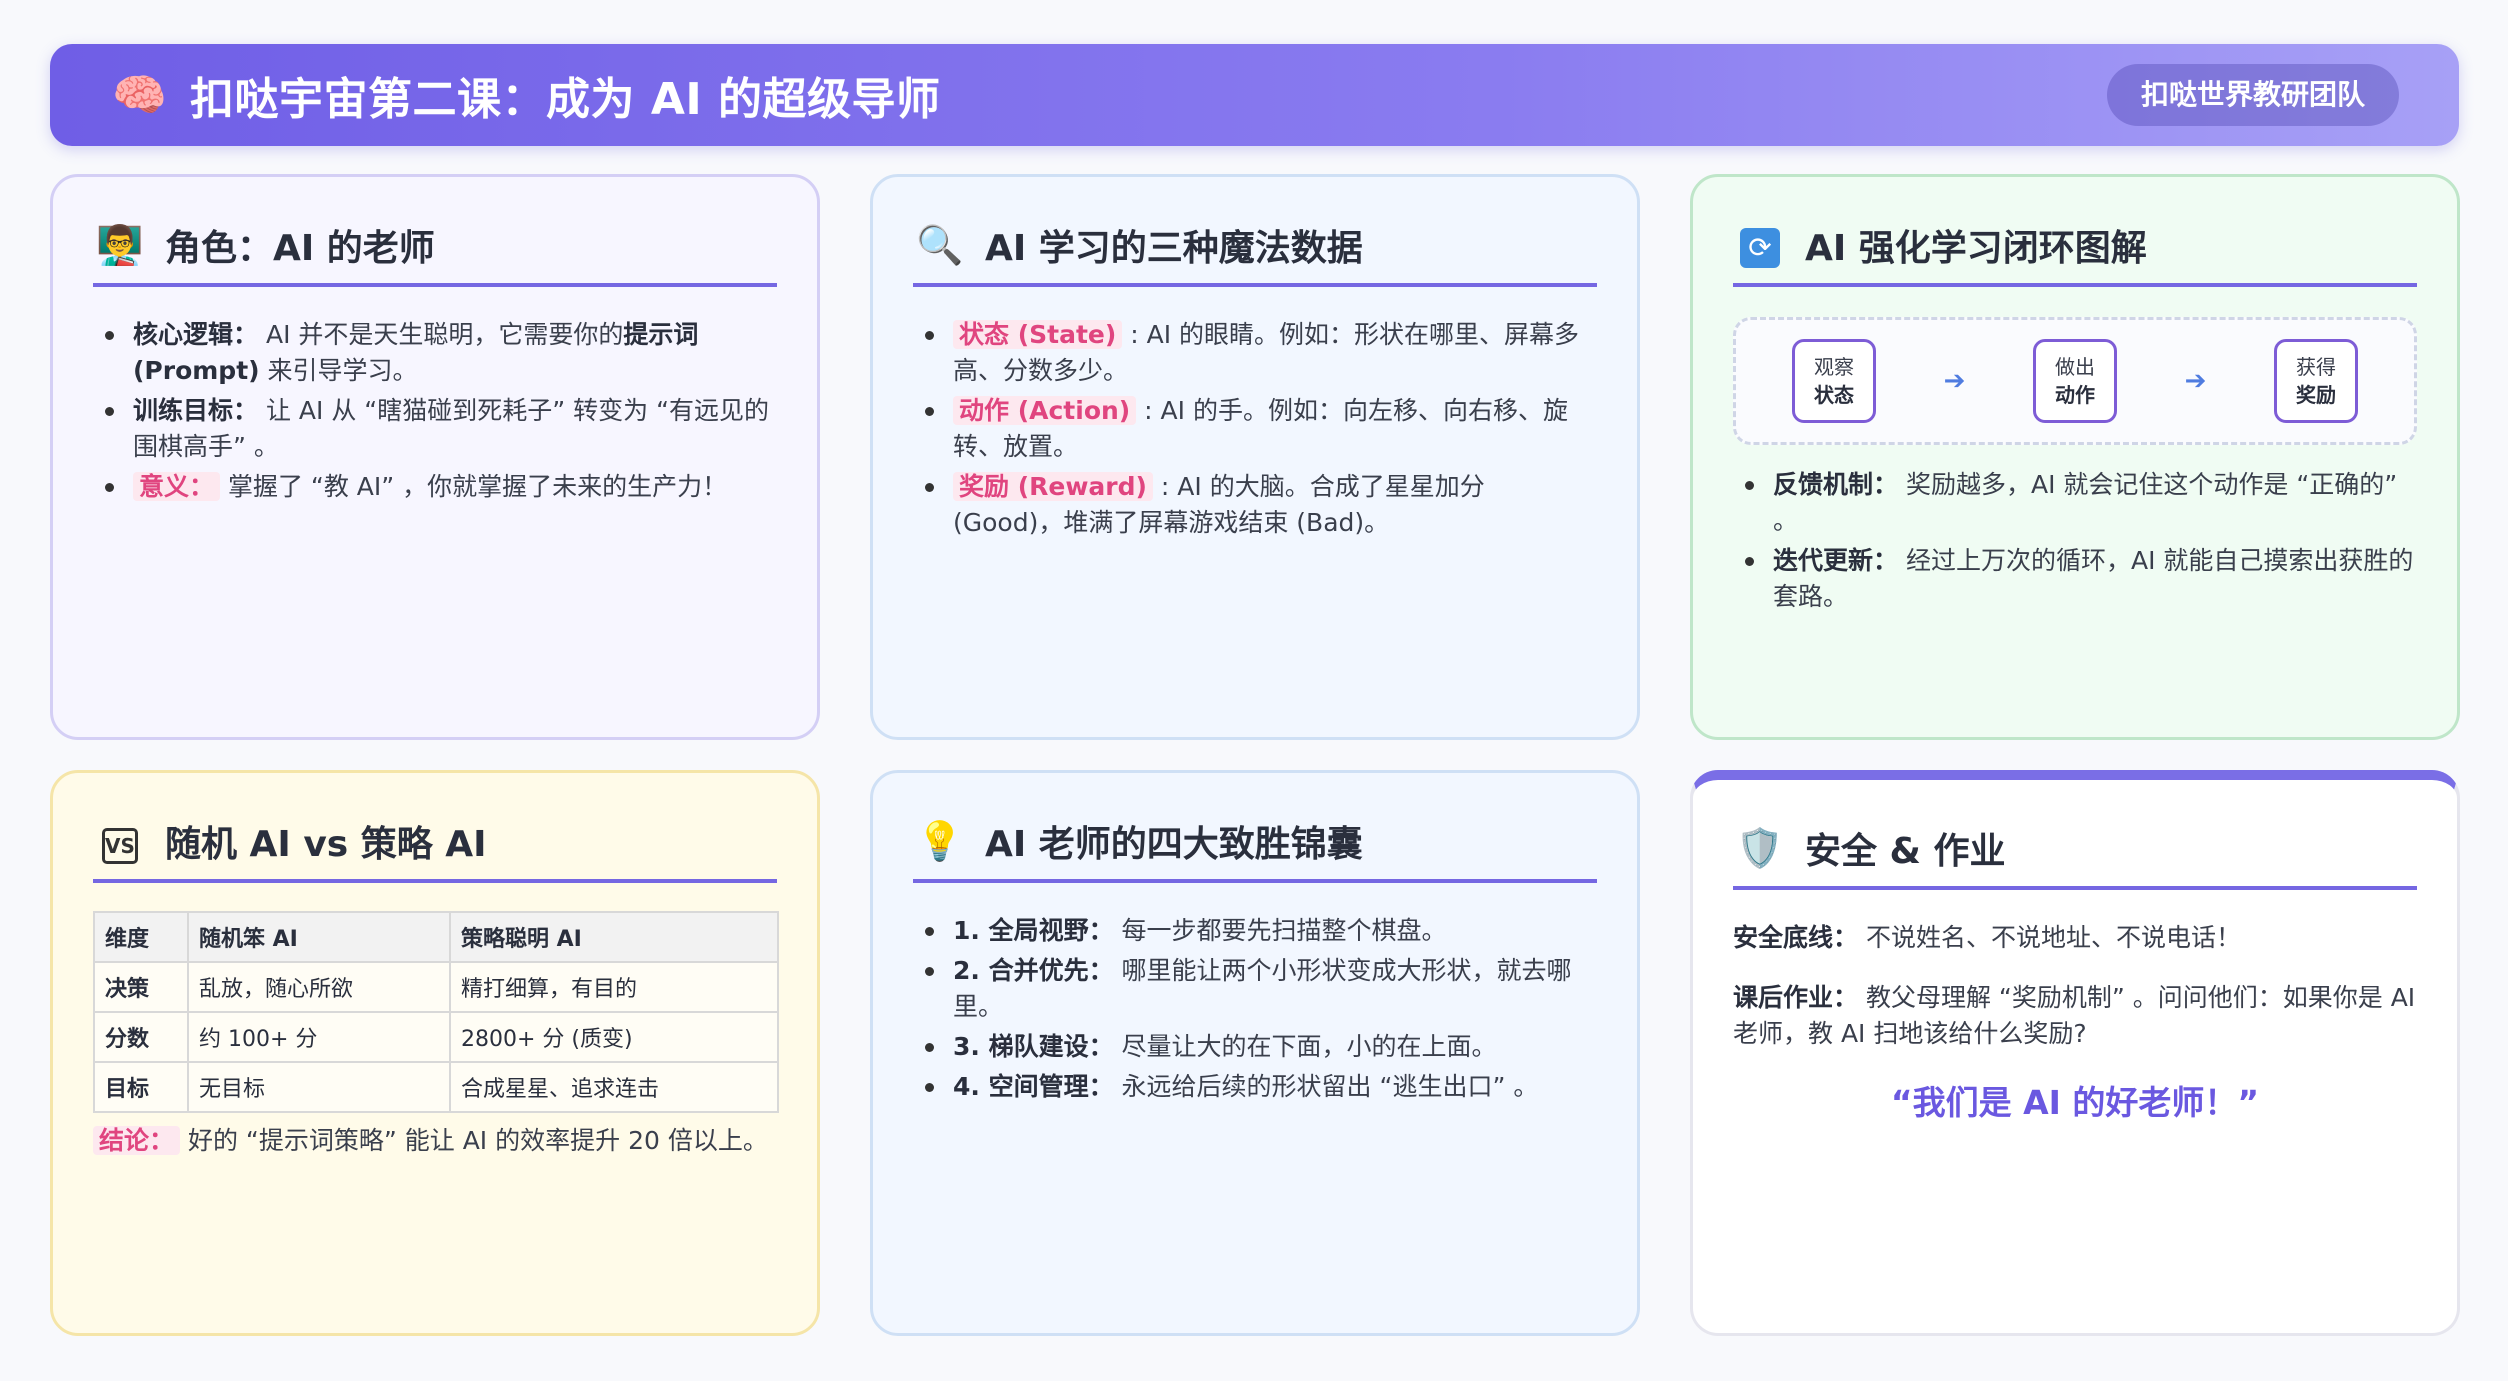  What do you see at coordinates (1326, 1086) in the screenshot?
I see `item-text: 永远给后续的形状留出 “逃生出口” 。` at bounding box center [1326, 1086].